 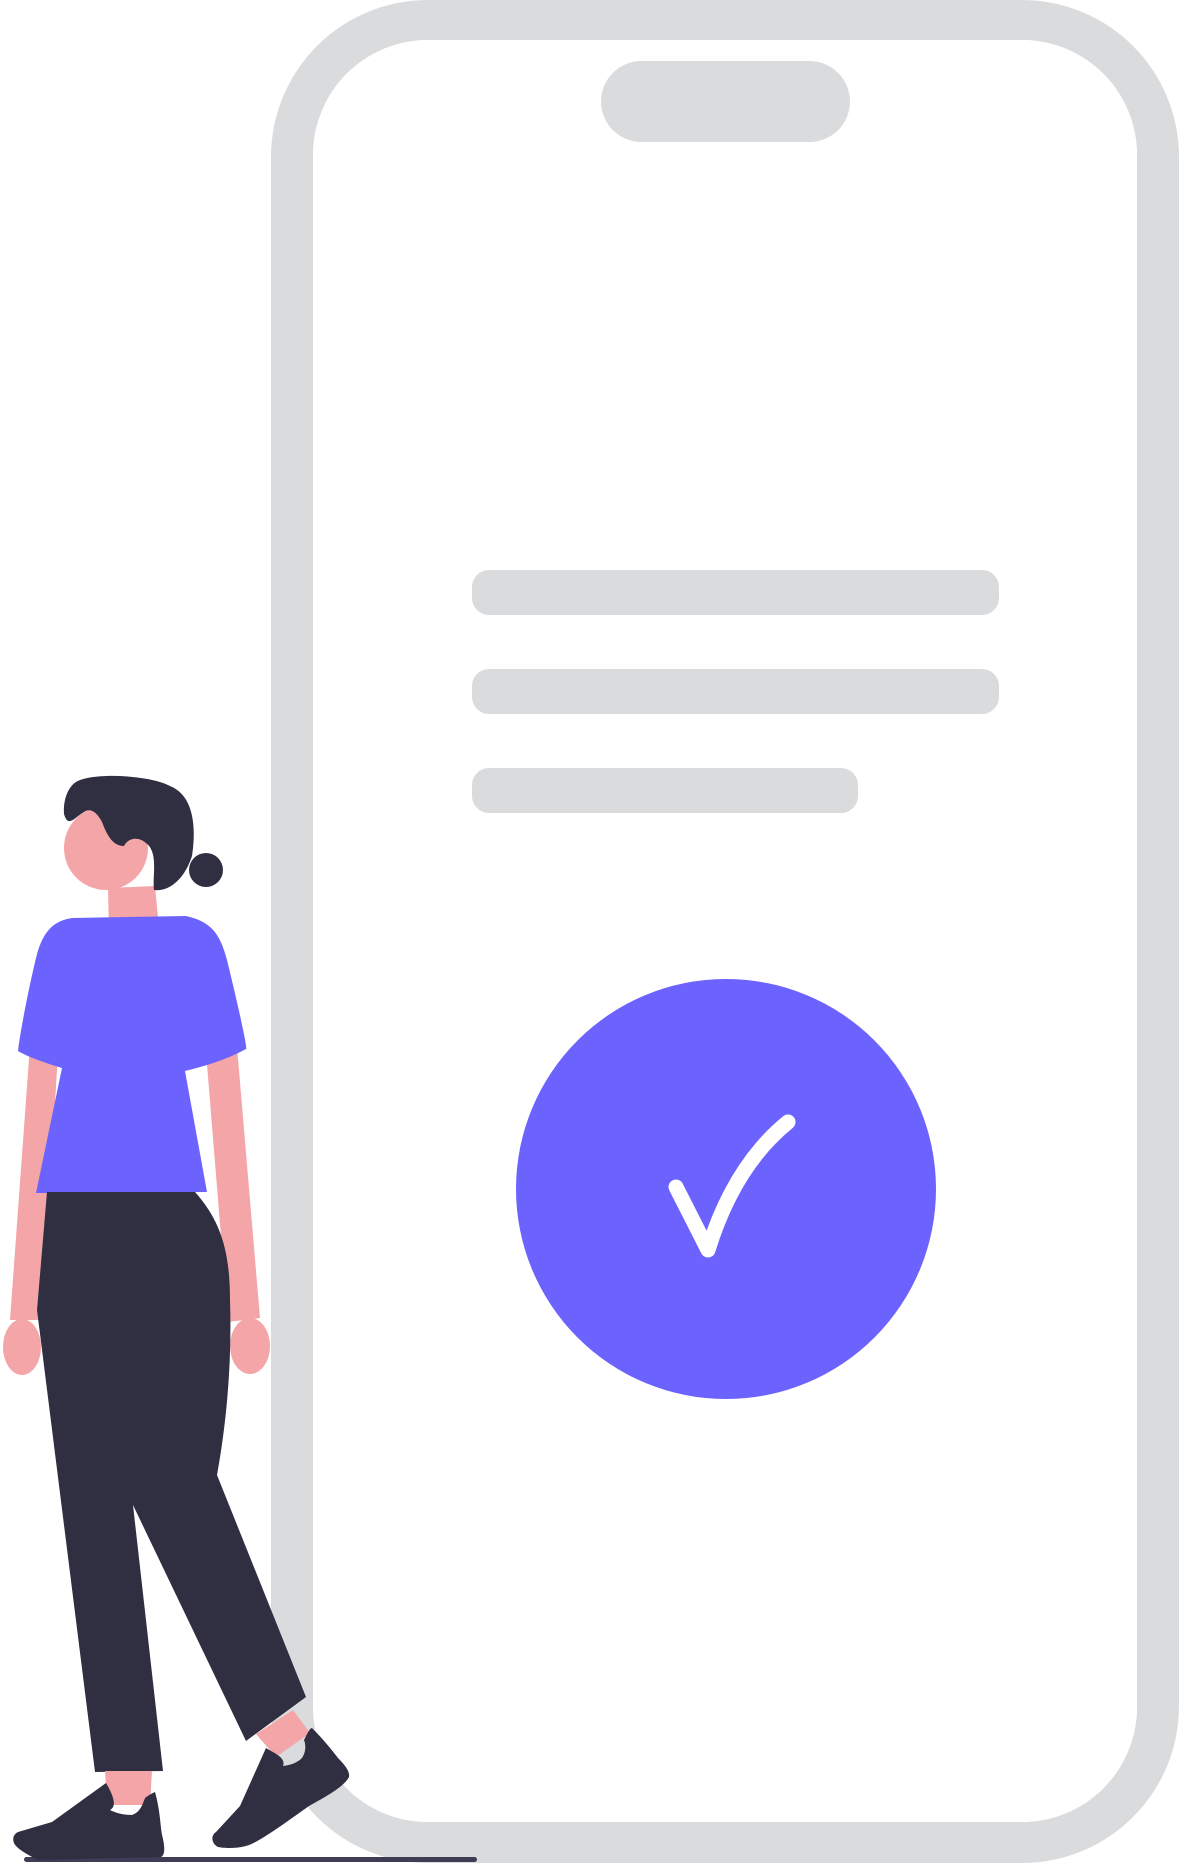 What do you see at coordinates (132, 1054) in the screenshot?
I see `person-shirt` at bounding box center [132, 1054].